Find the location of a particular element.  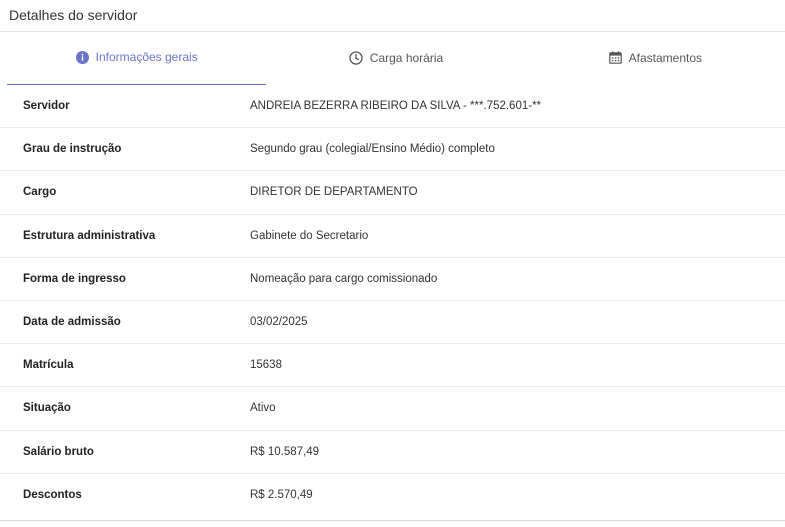

detail-row-descontos: Descontos R$ 2.570,49 is located at coordinates (392, 495).